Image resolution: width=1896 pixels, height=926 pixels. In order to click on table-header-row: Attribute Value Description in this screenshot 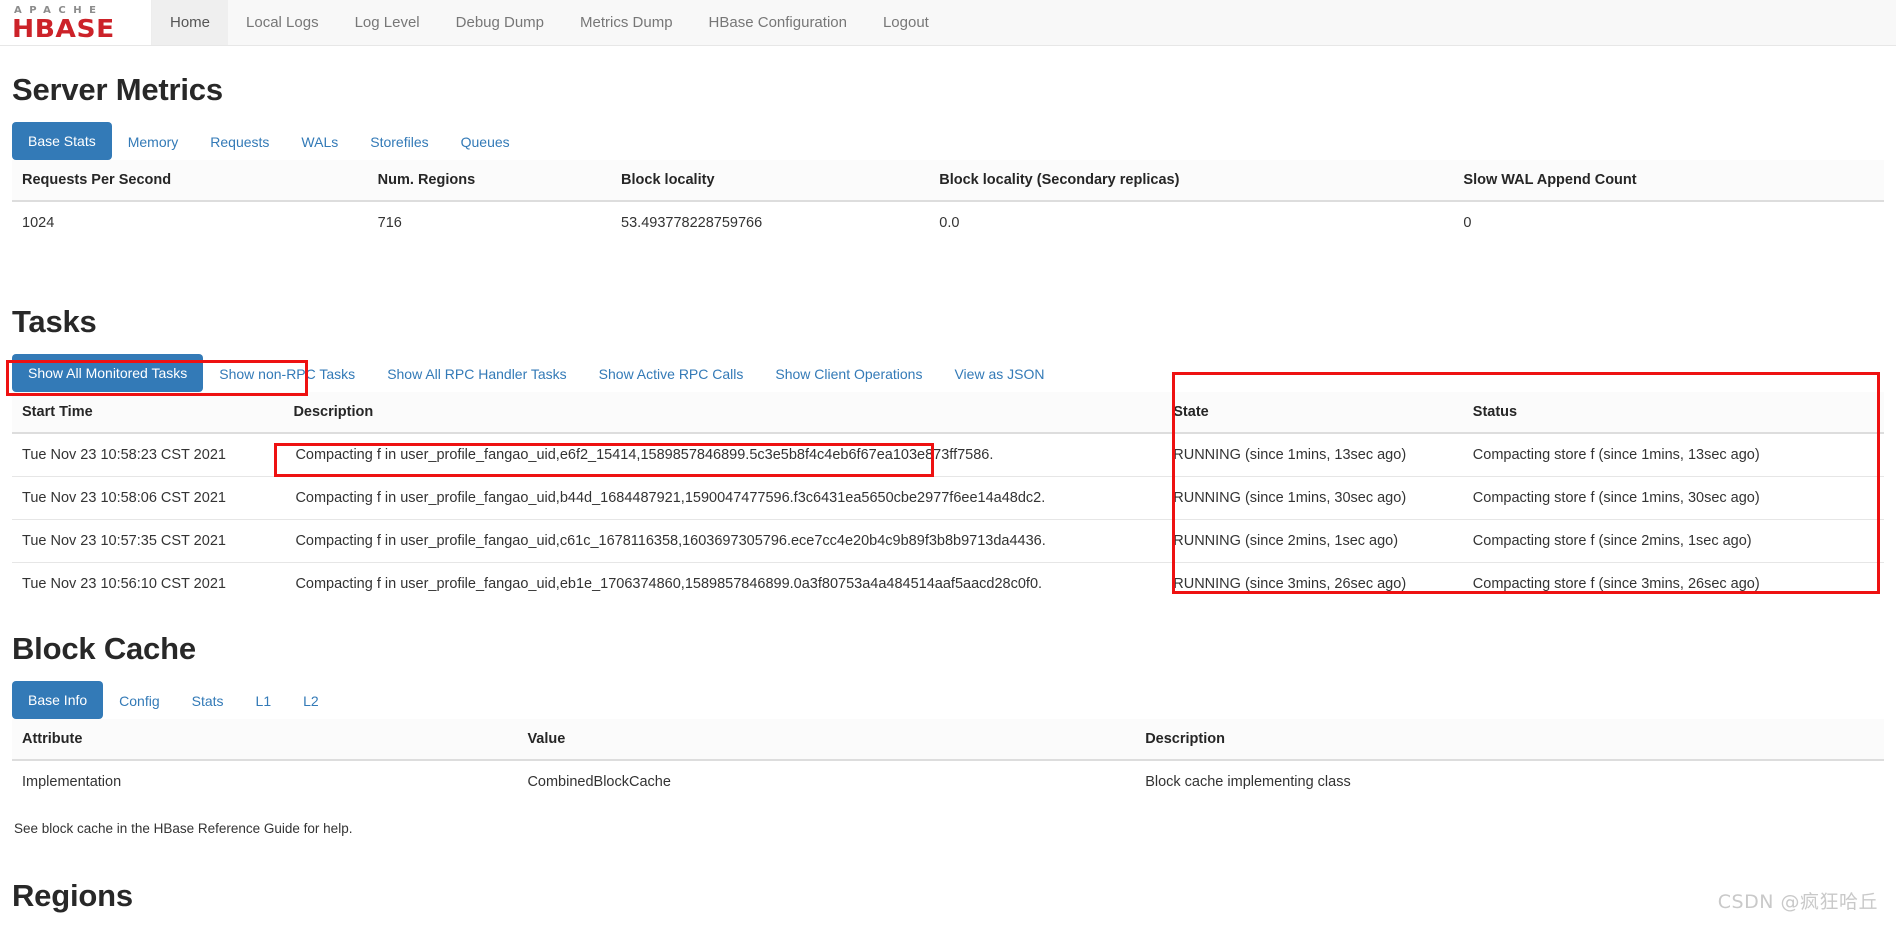, I will do `click(948, 740)`.